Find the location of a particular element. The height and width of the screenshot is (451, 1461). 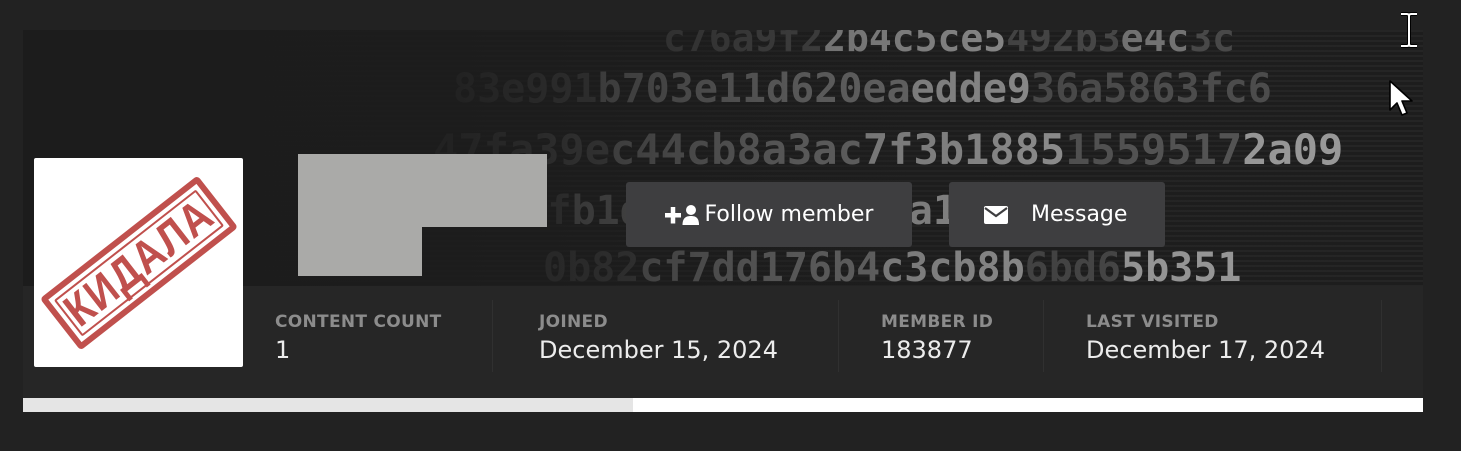

message-button: Message is located at coordinates (1057, 214).